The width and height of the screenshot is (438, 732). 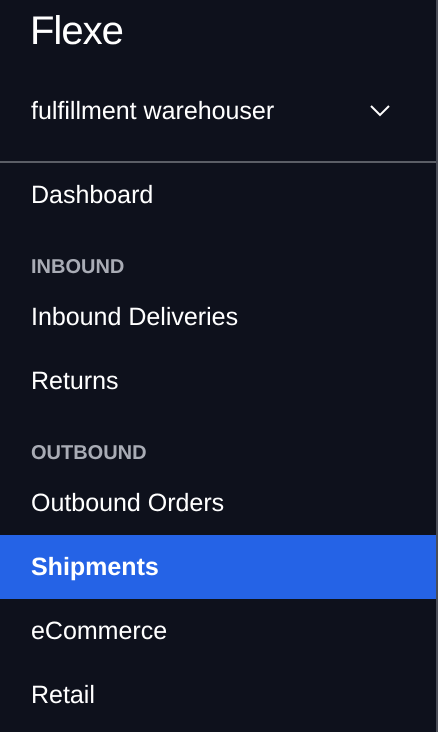 What do you see at coordinates (89, 453) in the screenshot?
I see `section-header: OUTBOUND` at bounding box center [89, 453].